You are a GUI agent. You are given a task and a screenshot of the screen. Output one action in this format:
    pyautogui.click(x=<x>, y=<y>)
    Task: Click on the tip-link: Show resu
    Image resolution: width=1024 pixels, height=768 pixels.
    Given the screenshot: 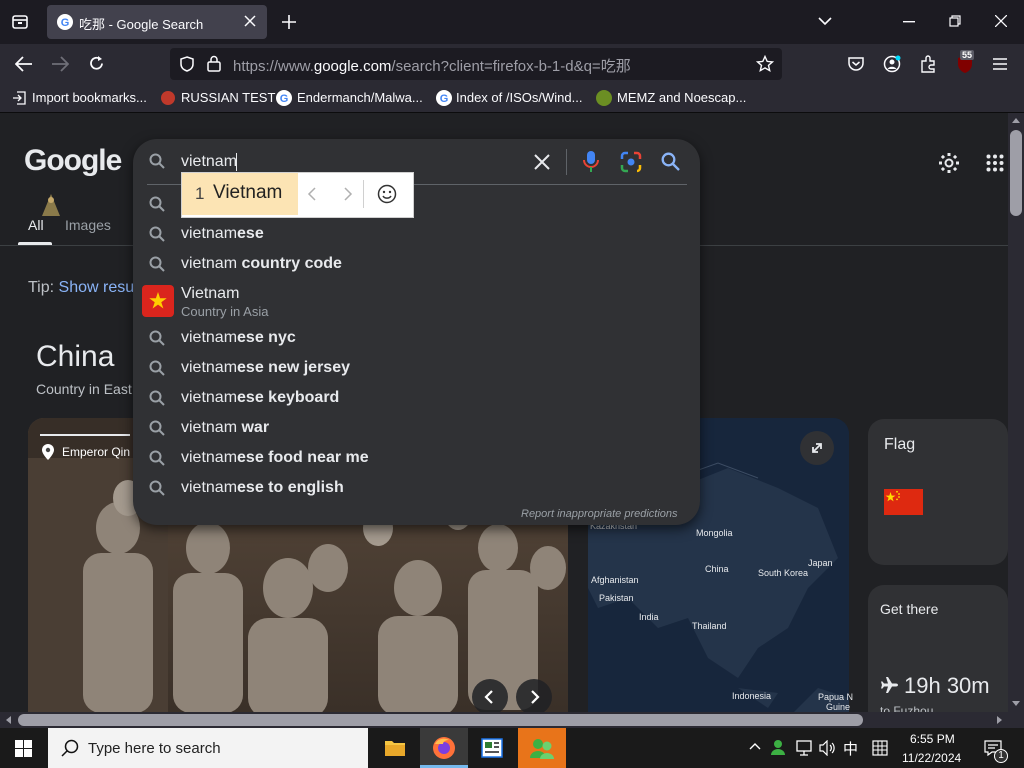 What is the action you would take?
    pyautogui.click(x=97, y=287)
    